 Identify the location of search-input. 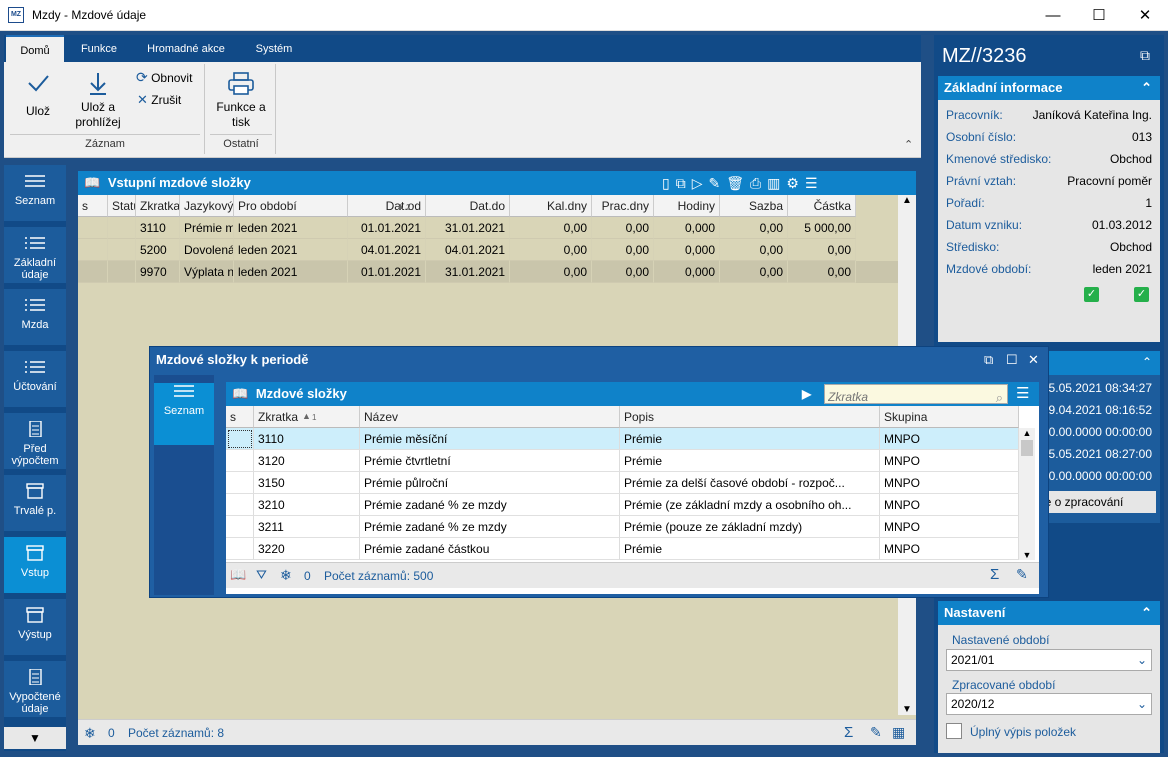
(905, 397).